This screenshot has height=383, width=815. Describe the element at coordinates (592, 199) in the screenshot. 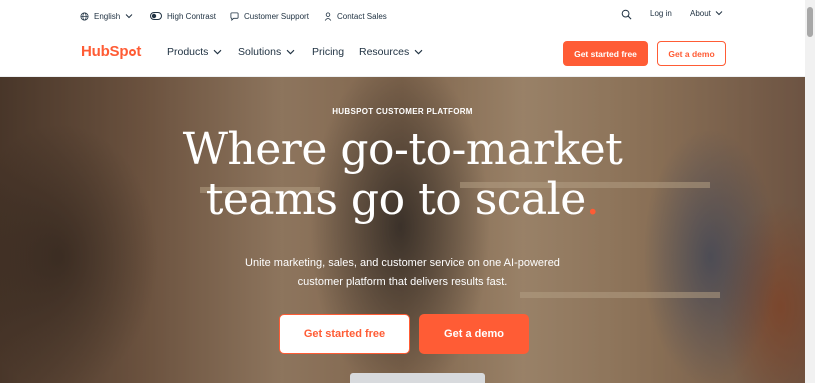

I see `hero-headline-period: .` at that location.